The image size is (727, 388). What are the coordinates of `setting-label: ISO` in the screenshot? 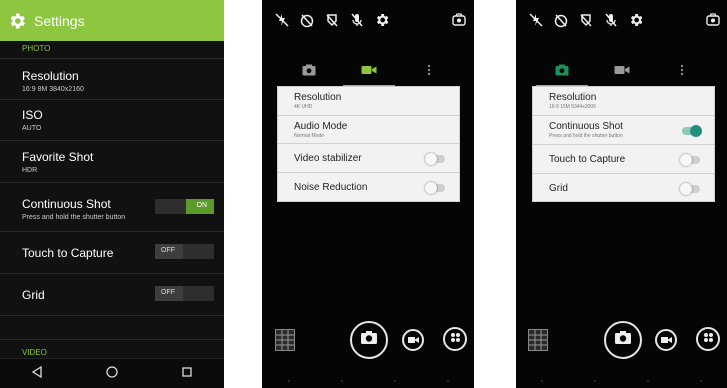 It's located at (32, 115).